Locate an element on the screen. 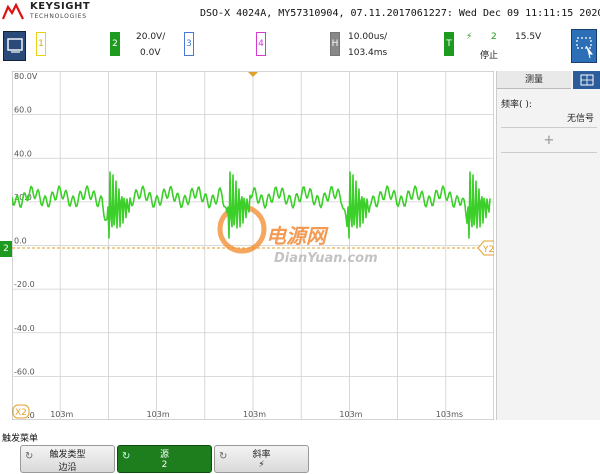 This screenshot has height=474, width=600. trigger-level: 15.5V is located at coordinates (528, 37).